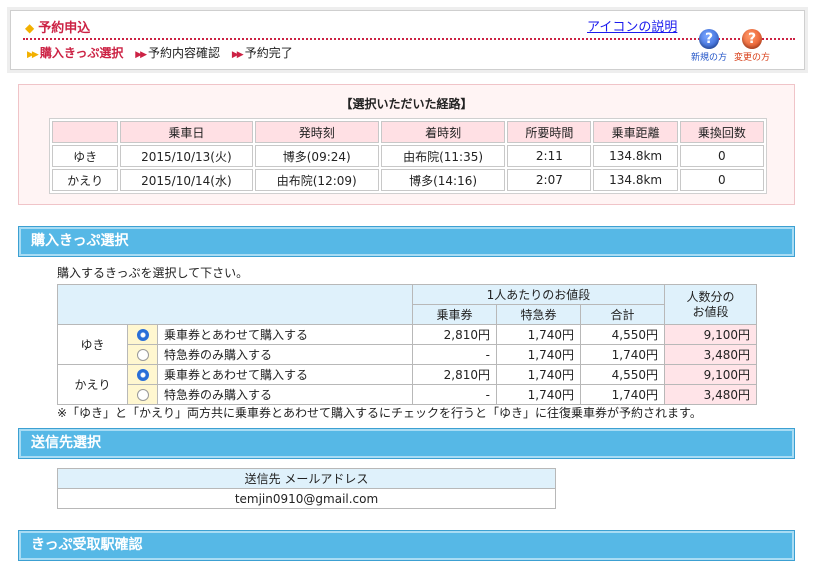 The width and height of the screenshot is (820, 561). What do you see at coordinates (454, 314) in the screenshot?
I see `fare-header: 乗車券` at bounding box center [454, 314].